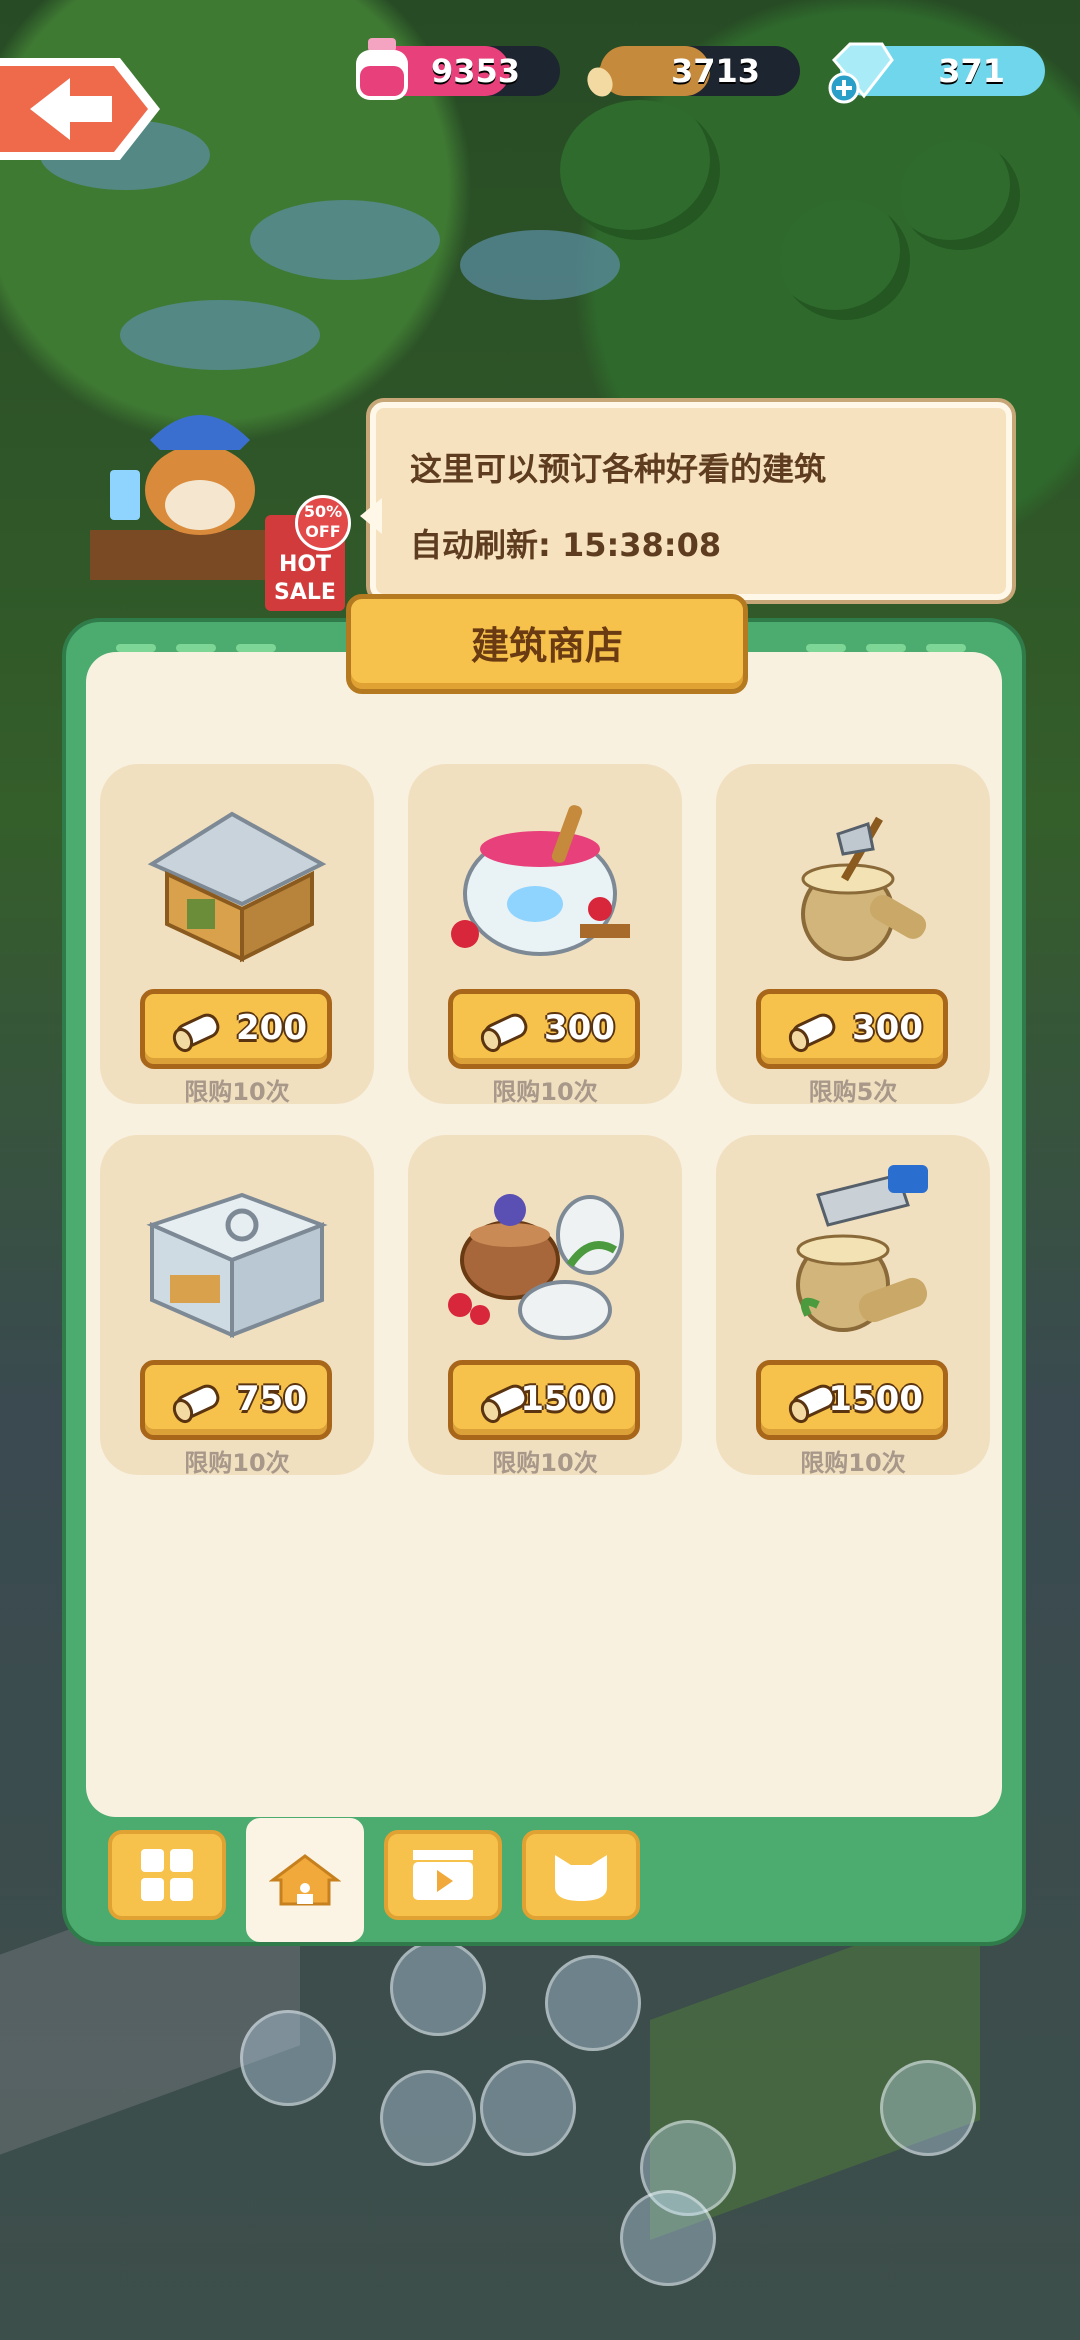 This screenshot has height=2340, width=1080. I want to click on shop-item-card: 300 限购10次, so click(545, 935).